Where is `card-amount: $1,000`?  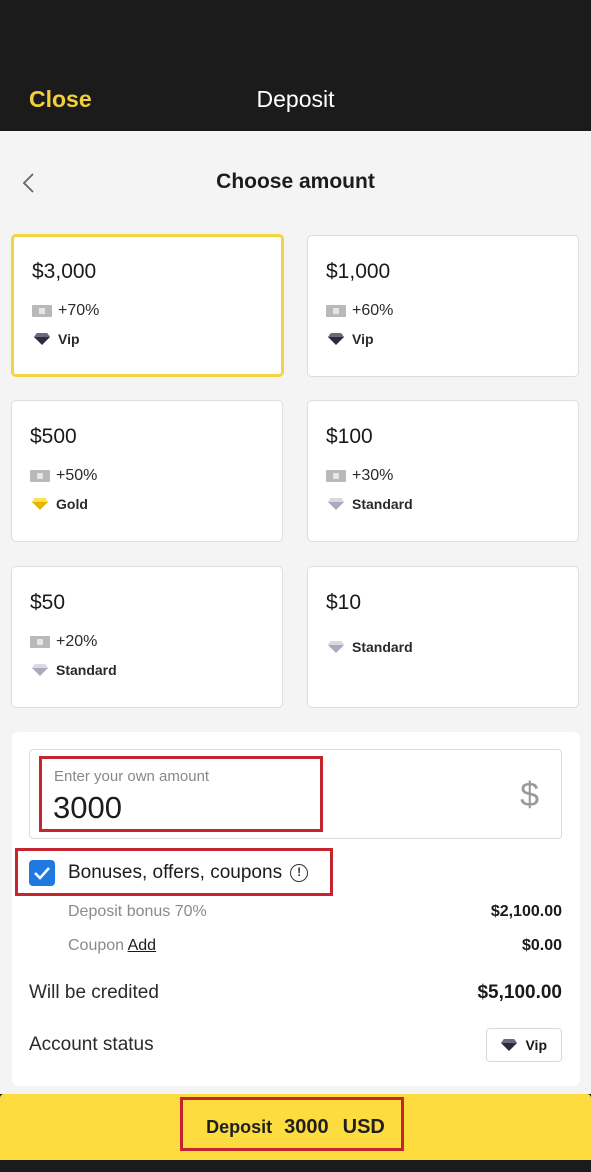
card-amount: $1,000 is located at coordinates (358, 271).